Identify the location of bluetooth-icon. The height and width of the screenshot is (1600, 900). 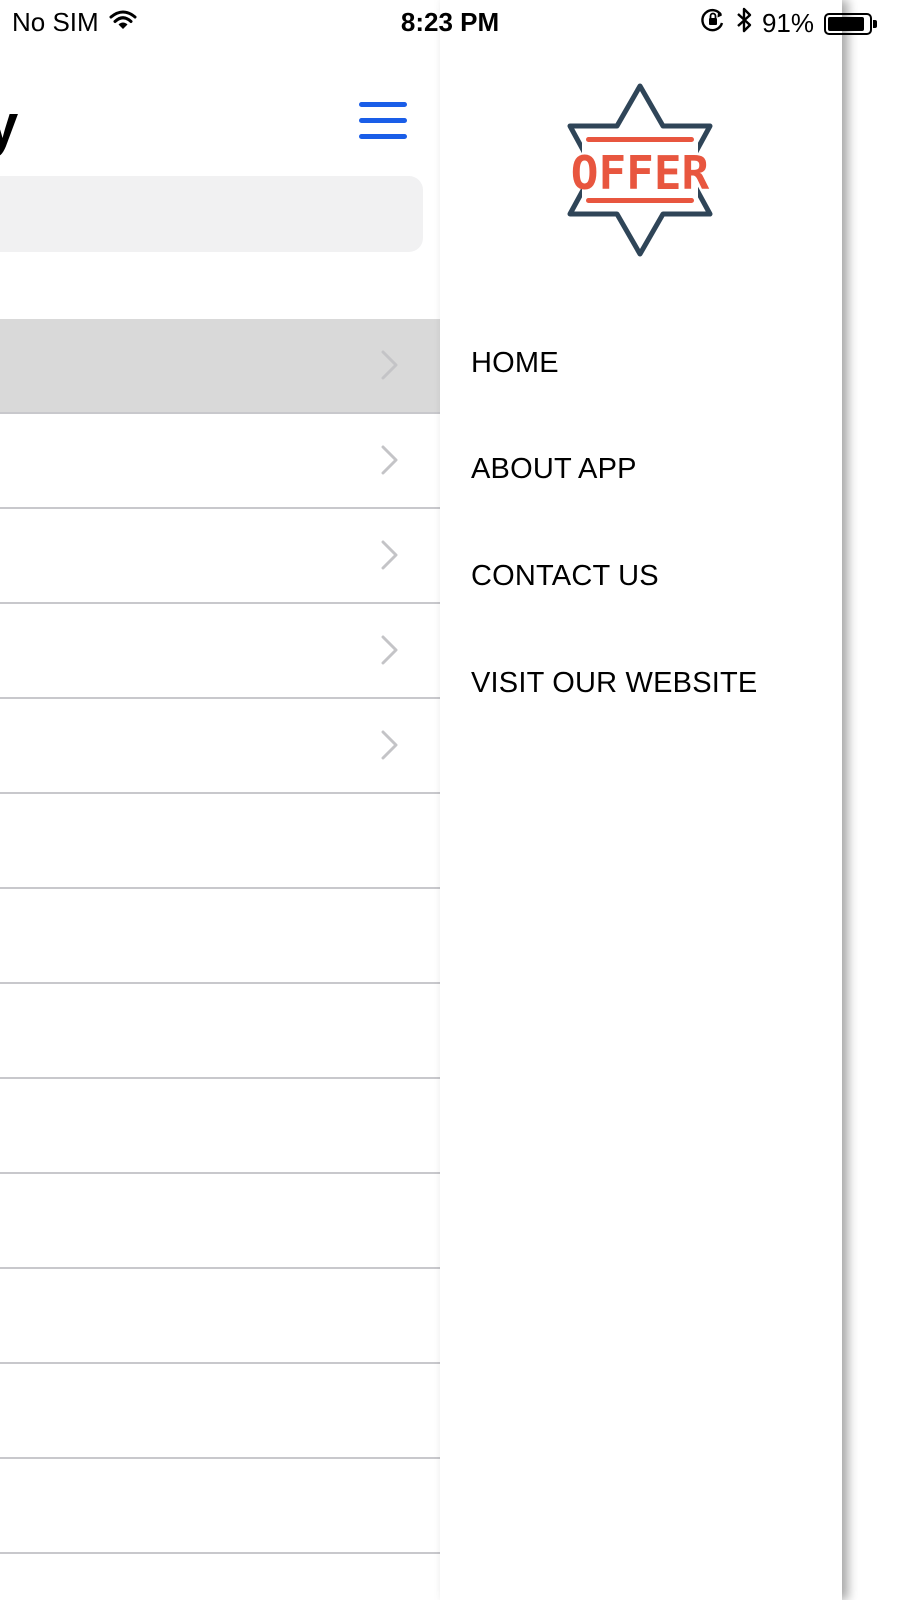
(744, 23).